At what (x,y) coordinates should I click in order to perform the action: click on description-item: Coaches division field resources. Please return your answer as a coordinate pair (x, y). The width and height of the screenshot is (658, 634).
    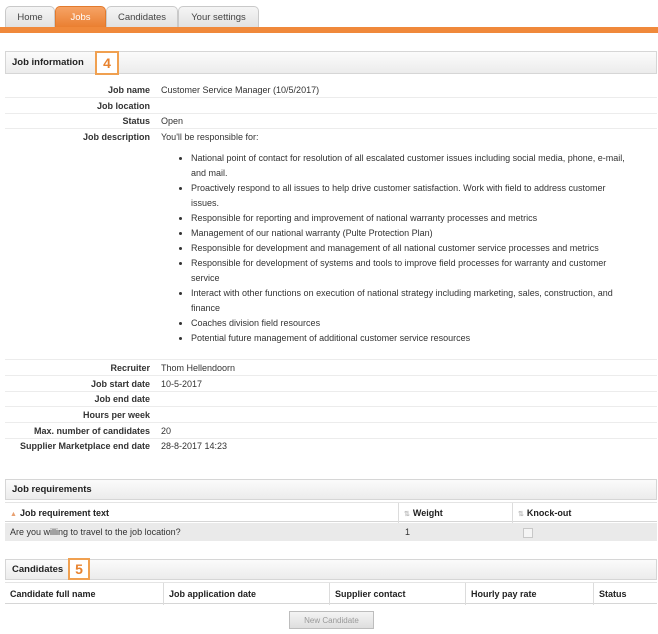
    Looking at the image, I should click on (421, 323).